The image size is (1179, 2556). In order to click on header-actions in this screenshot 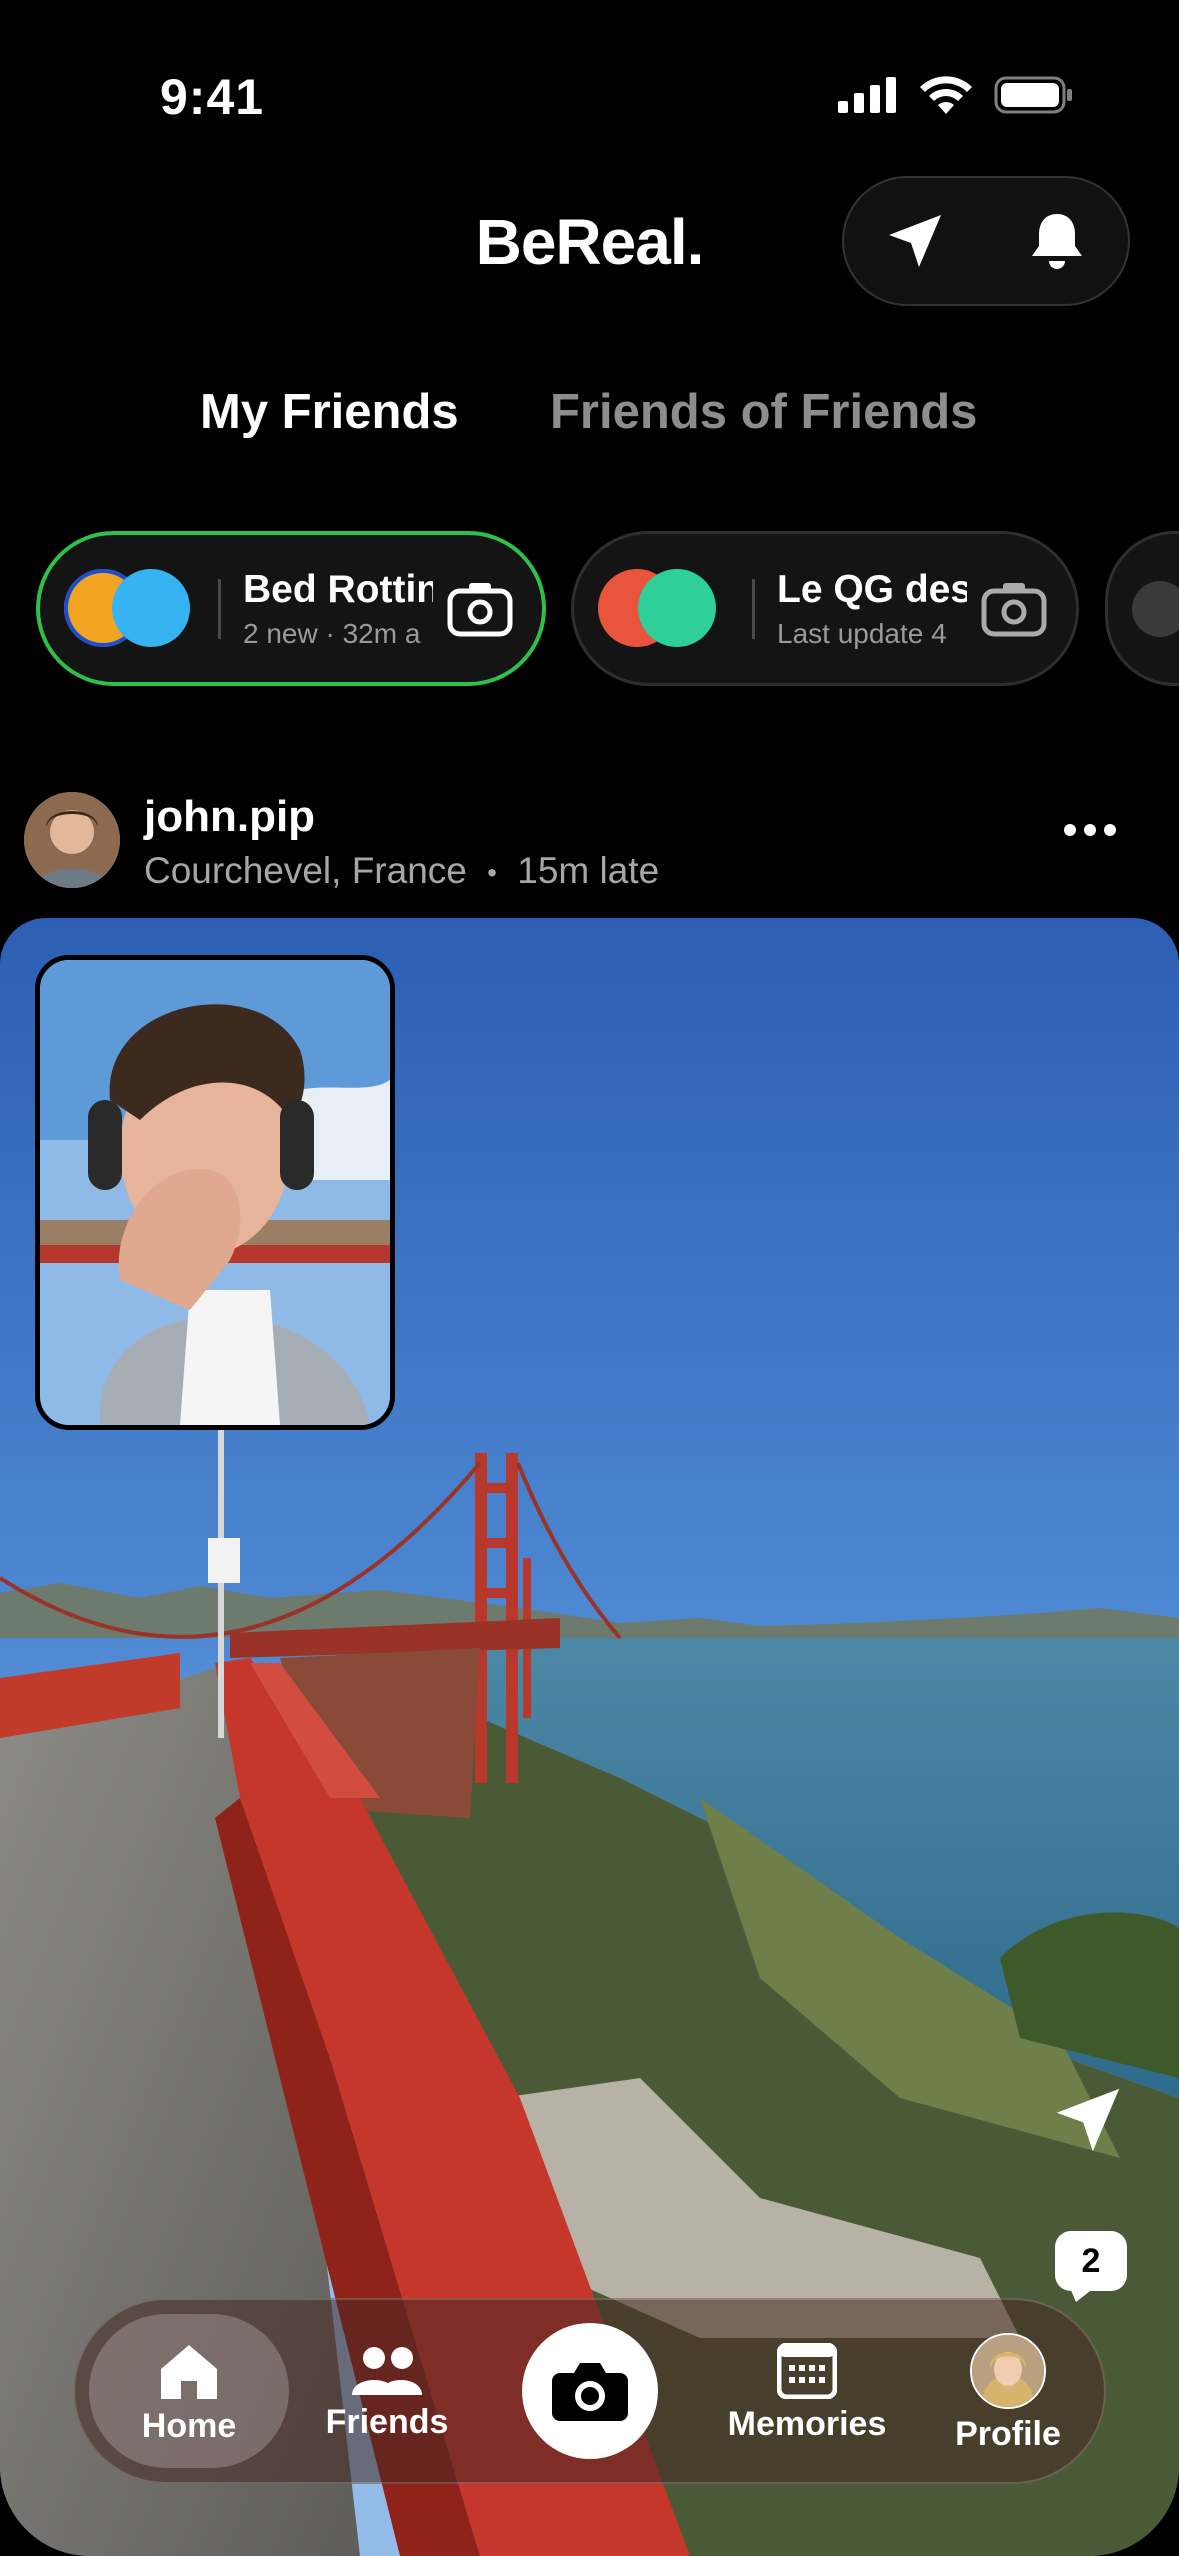, I will do `click(986, 241)`.